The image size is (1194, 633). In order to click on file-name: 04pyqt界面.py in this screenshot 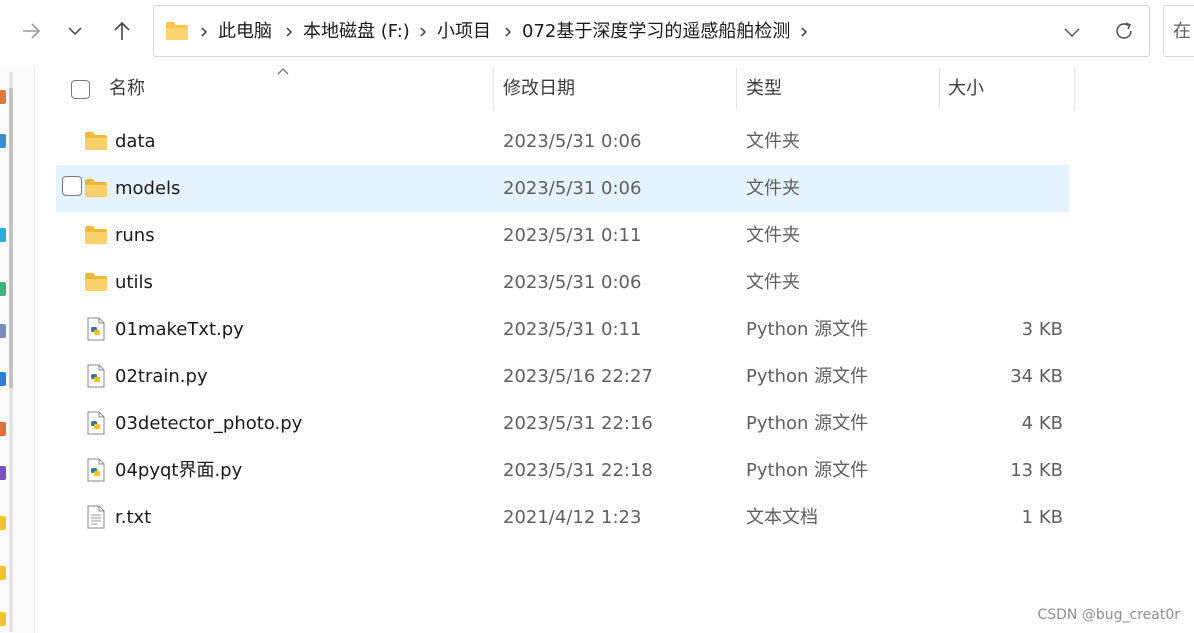, I will do `click(179, 470)`.